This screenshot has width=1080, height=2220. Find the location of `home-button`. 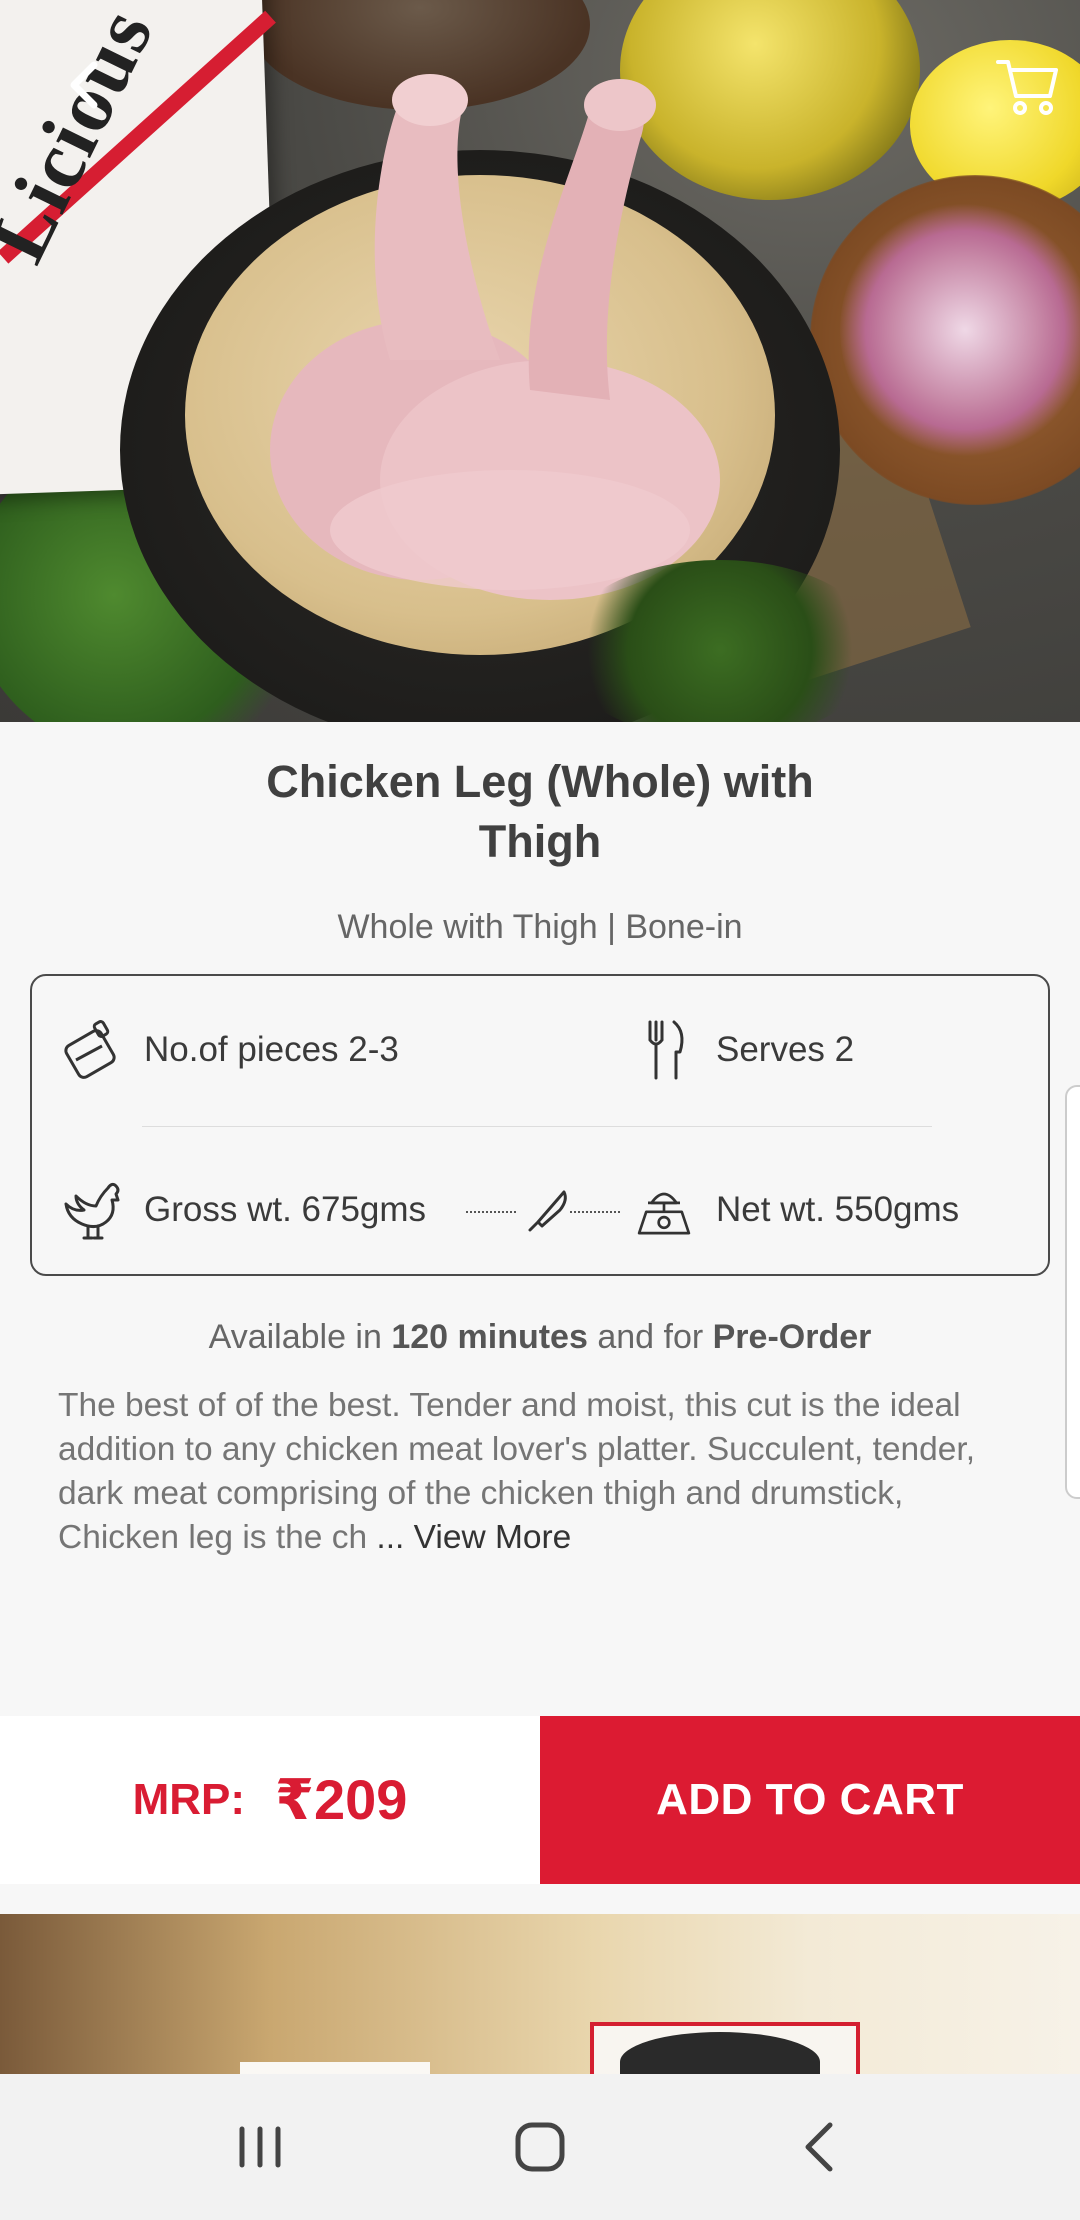

home-button is located at coordinates (540, 2147).